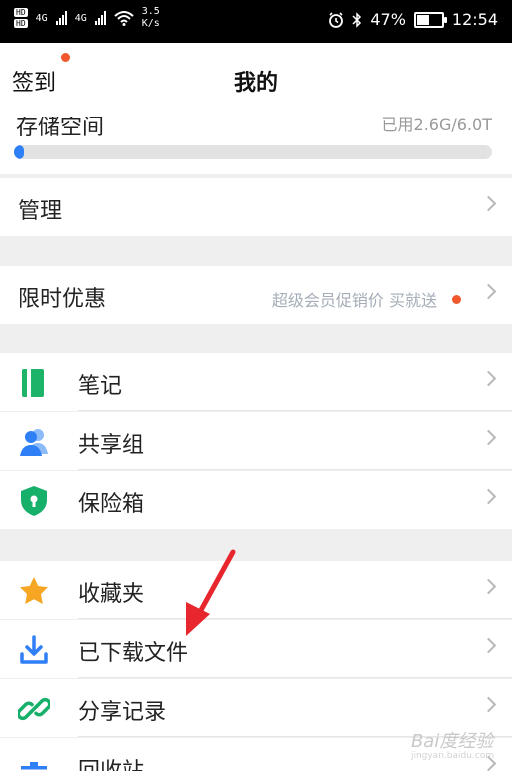 This screenshot has height=771, width=512. Describe the element at coordinates (452, 756) in the screenshot. I see `watermark-site: jingyan.baidu.com` at that location.